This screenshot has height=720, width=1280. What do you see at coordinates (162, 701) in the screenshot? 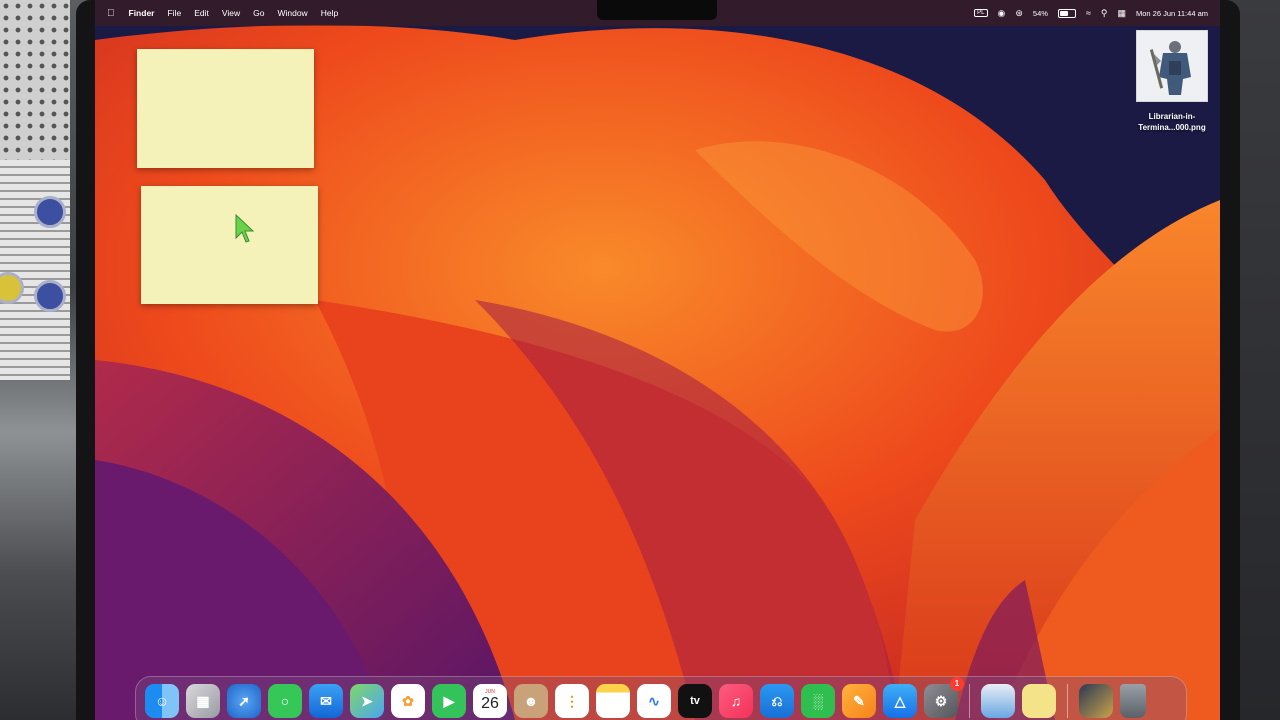
I see `finder-icon: ☺` at bounding box center [162, 701].